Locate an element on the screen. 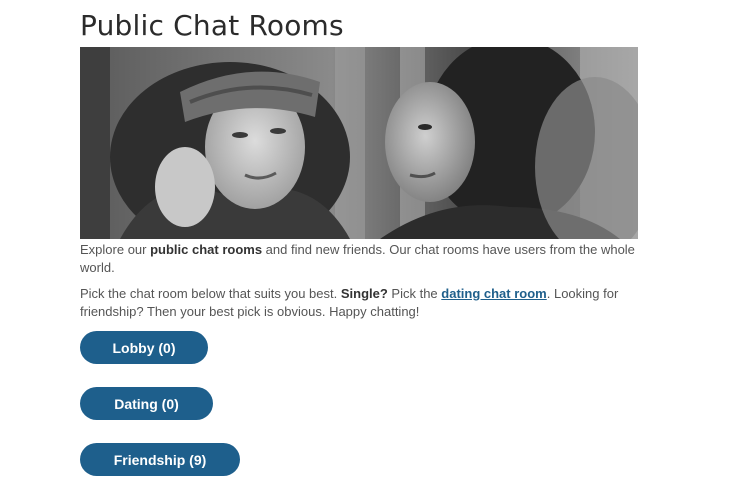  lobby-room-button: Lobby (0) is located at coordinates (144, 347).